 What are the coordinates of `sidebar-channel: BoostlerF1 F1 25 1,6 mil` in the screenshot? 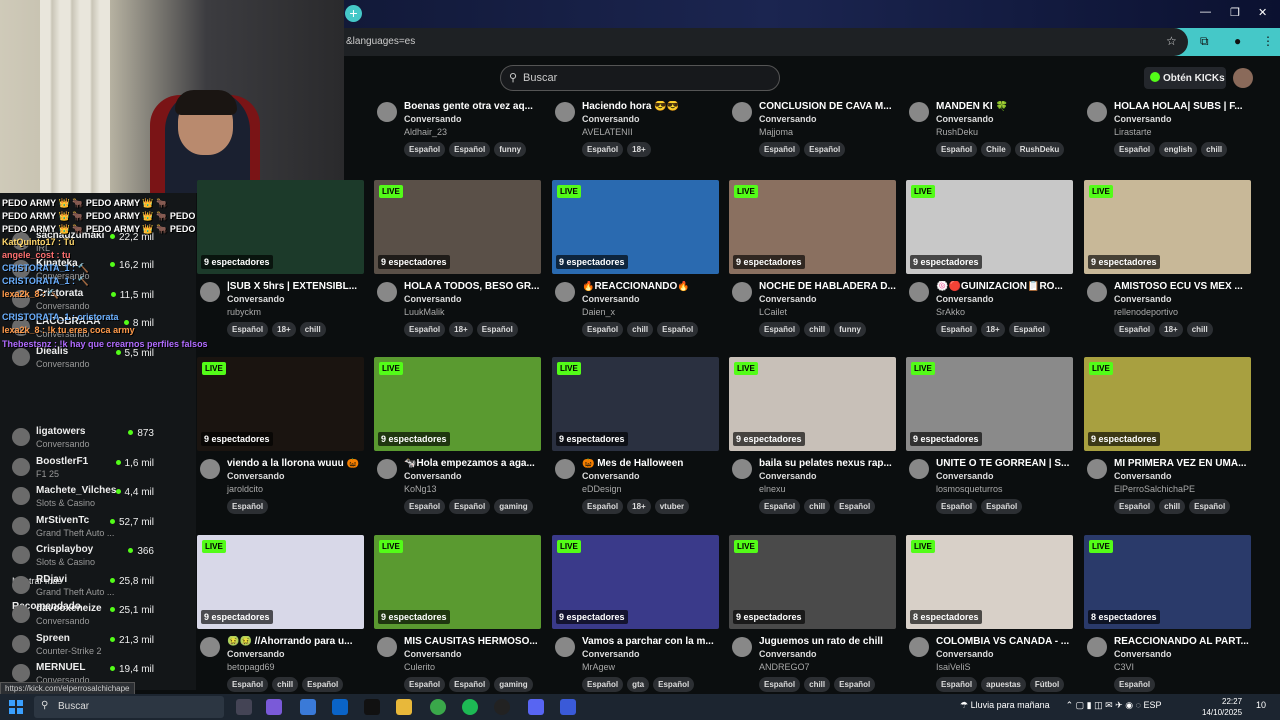 It's located at (100, 469).